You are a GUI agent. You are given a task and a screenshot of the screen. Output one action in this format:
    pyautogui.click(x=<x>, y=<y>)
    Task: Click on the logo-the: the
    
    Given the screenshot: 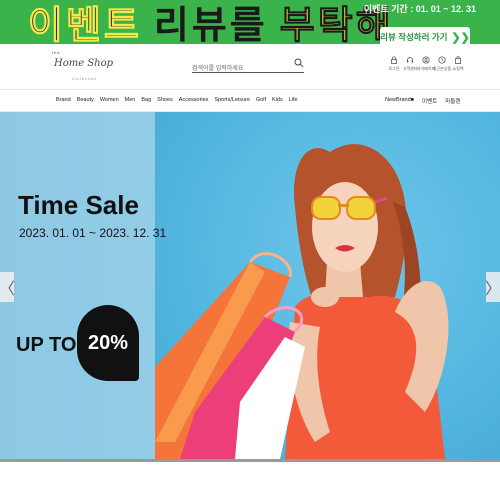 What is the action you would take?
    pyautogui.click(x=56, y=52)
    